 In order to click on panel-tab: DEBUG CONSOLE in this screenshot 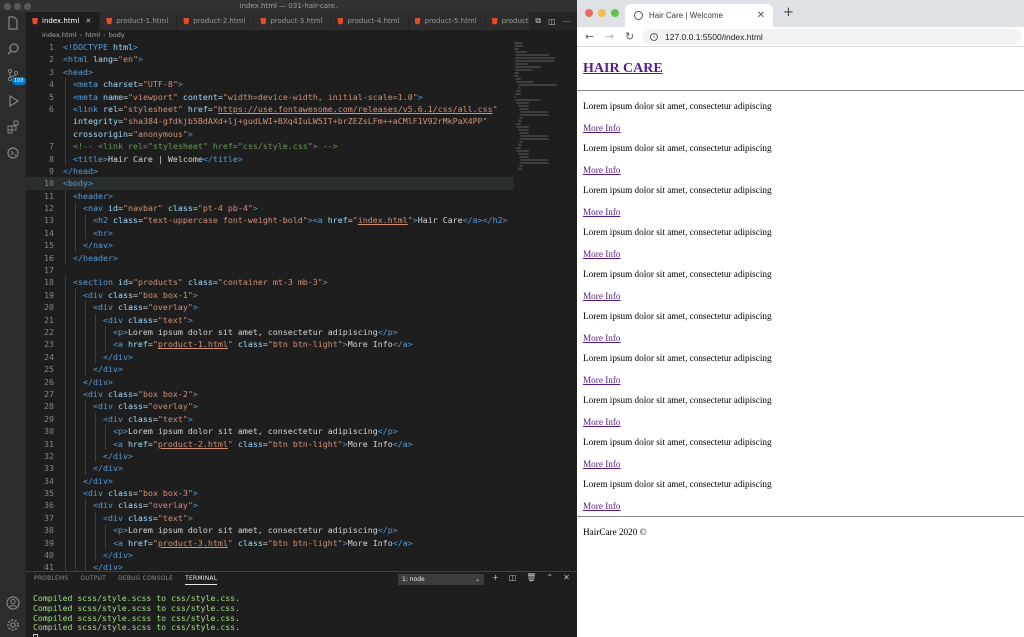, I will do `click(145, 580)`.